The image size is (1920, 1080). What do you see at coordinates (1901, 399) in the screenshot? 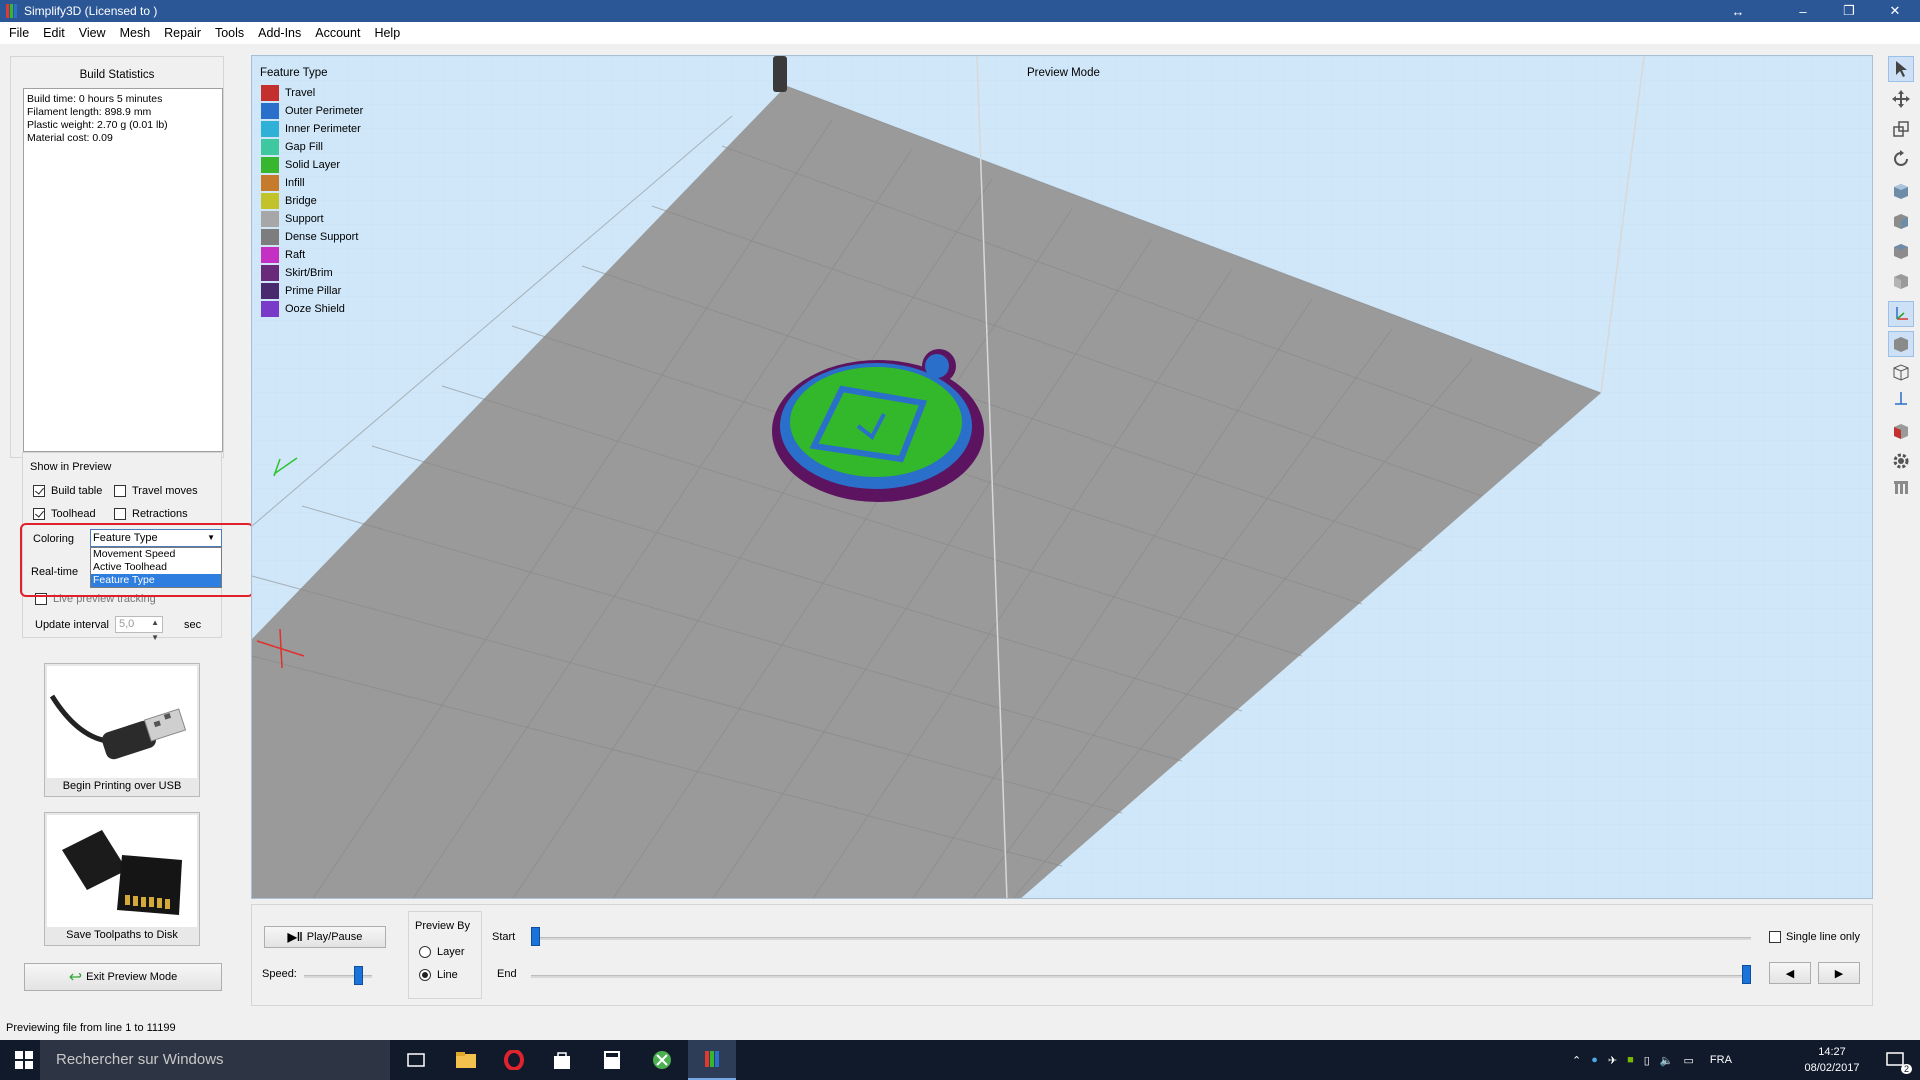
I see `z-axis-icon` at bounding box center [1901, 399].